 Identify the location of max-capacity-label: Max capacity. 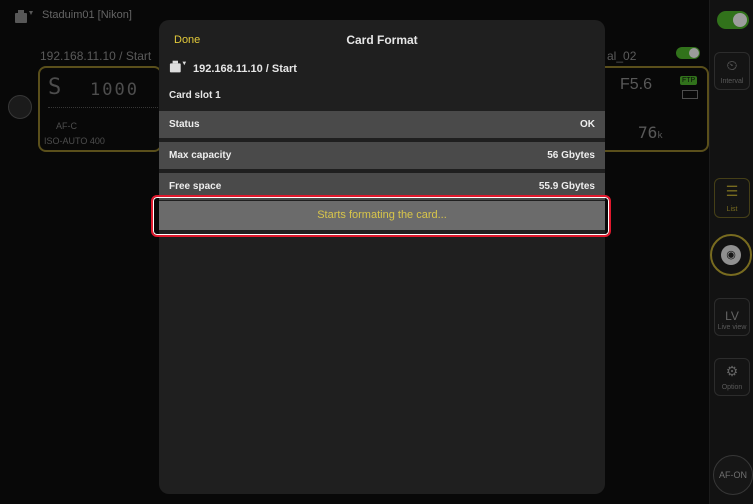
(200, 155).